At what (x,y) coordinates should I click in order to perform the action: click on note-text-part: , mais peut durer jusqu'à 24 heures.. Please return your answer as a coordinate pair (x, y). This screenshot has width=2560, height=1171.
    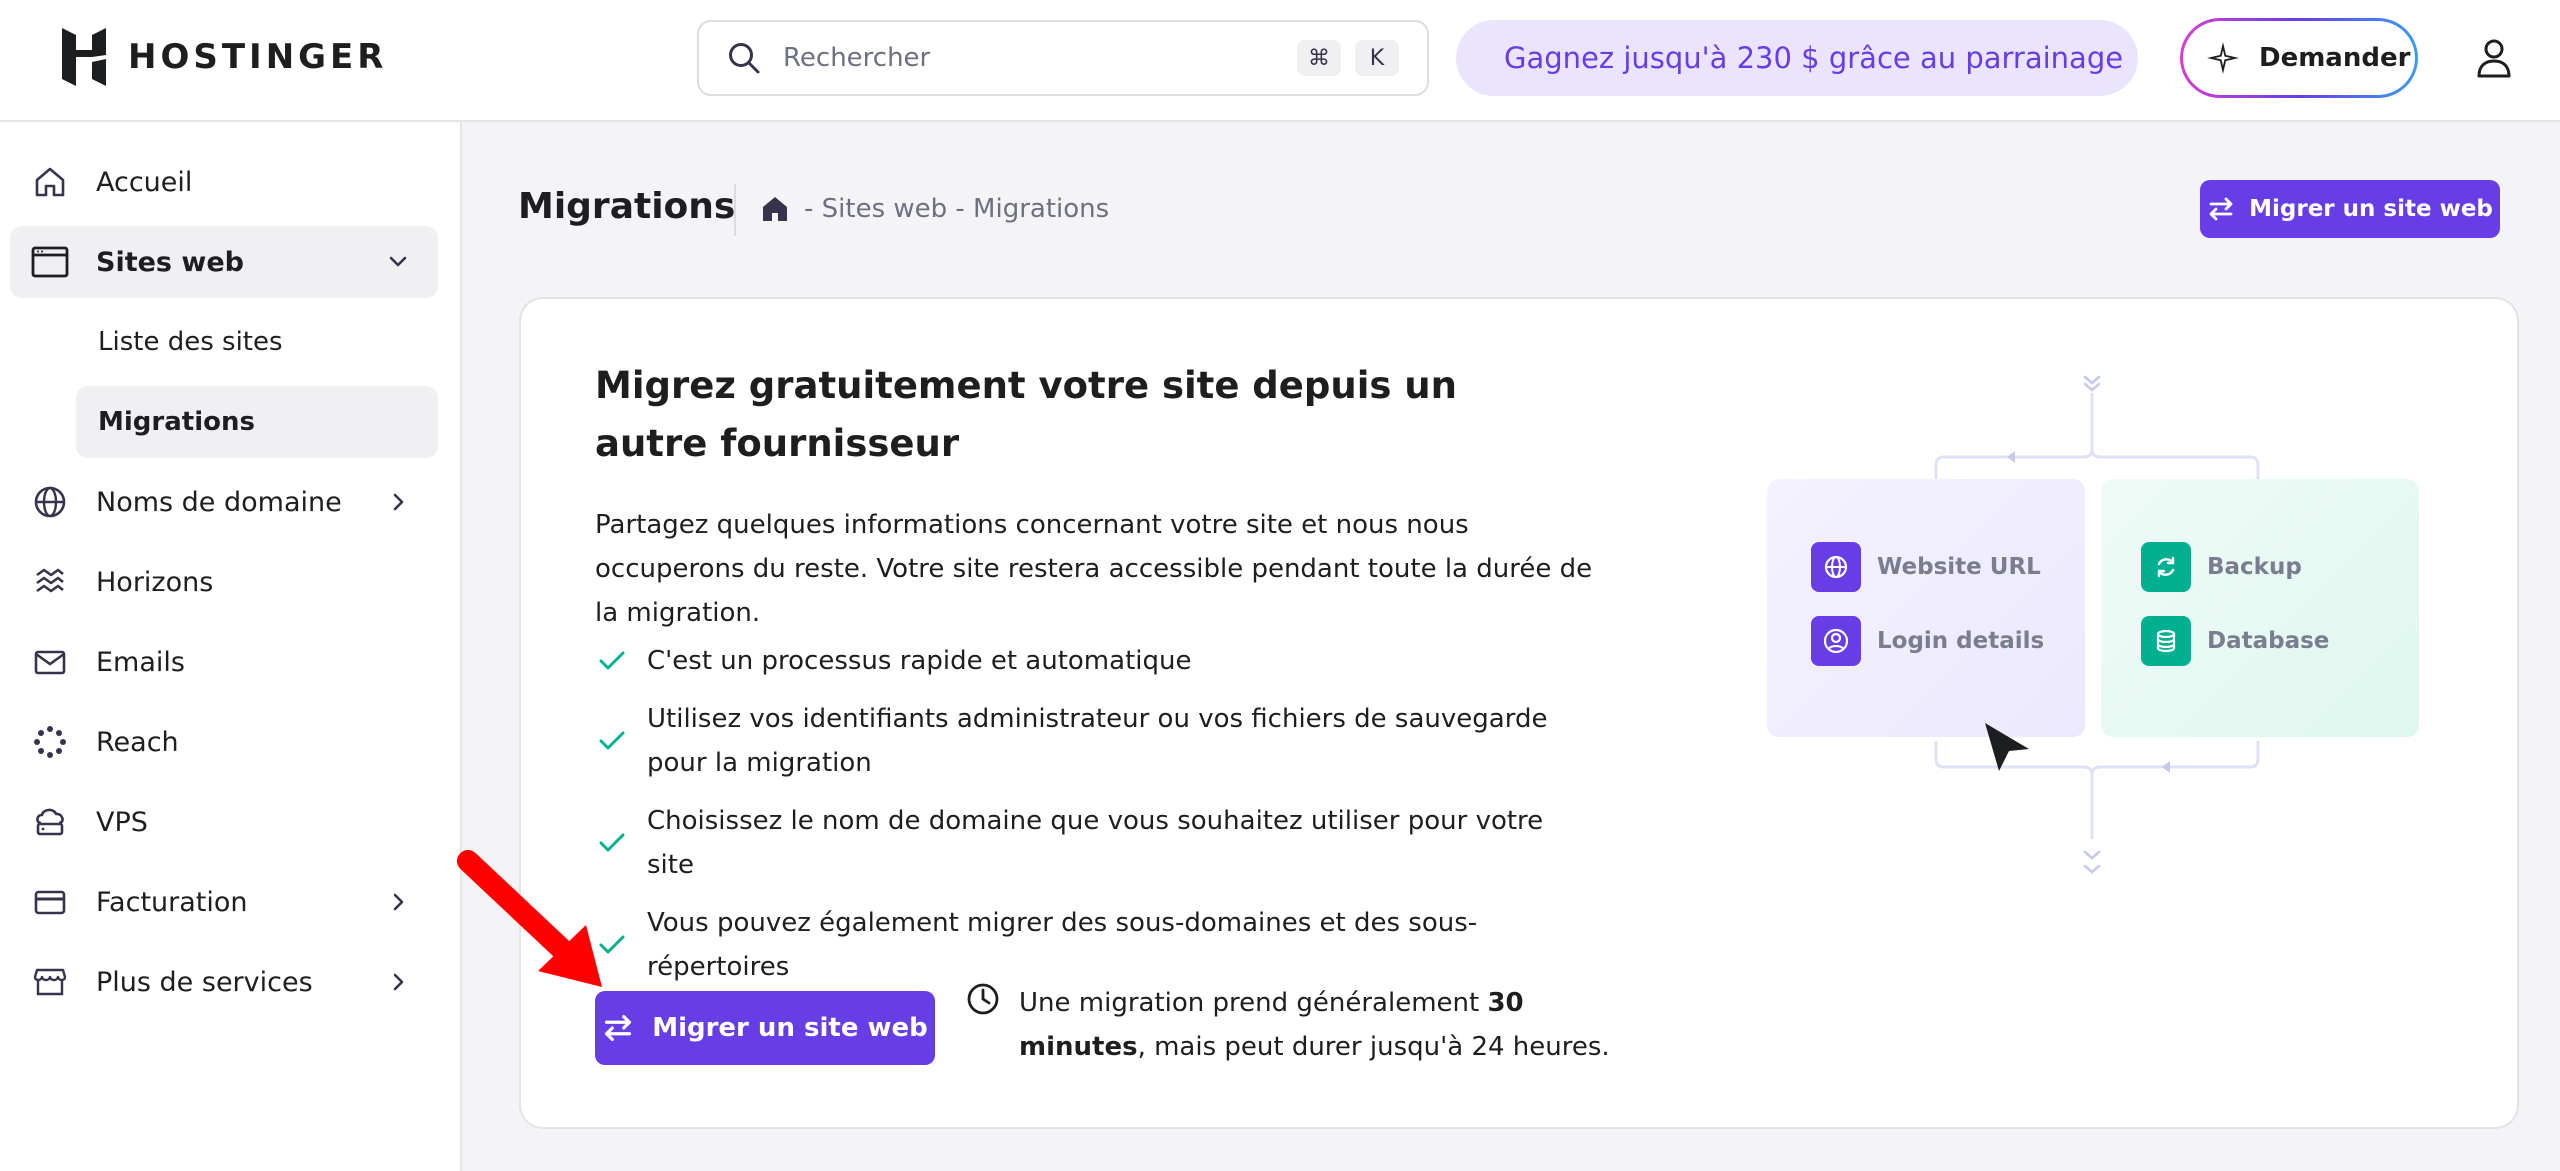
    Looking at the image, I should click on (1373, 1047).